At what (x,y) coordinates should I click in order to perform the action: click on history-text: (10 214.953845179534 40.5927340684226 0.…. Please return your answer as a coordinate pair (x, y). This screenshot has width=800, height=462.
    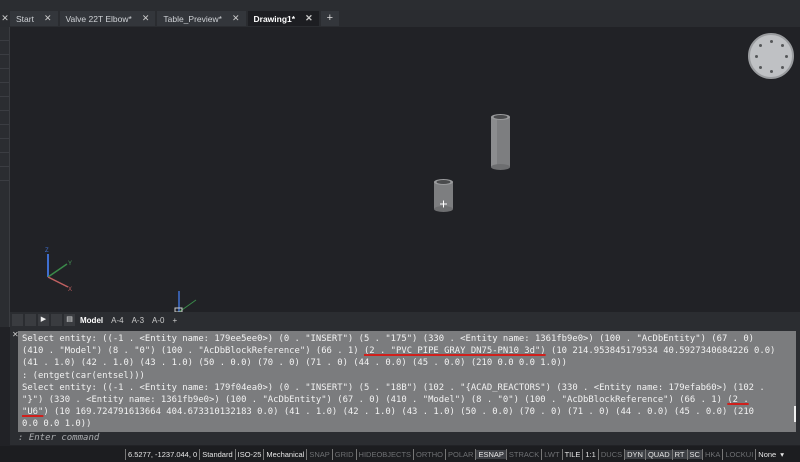
    Looking at the image, I should click on (660, 351).